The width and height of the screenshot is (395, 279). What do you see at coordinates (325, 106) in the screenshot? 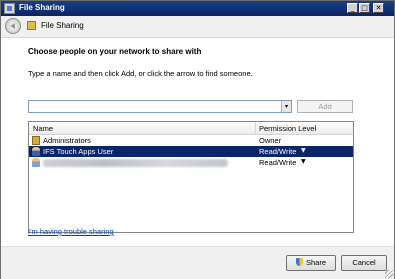
I see `add-button: Add` at bounding box center [325, 106].